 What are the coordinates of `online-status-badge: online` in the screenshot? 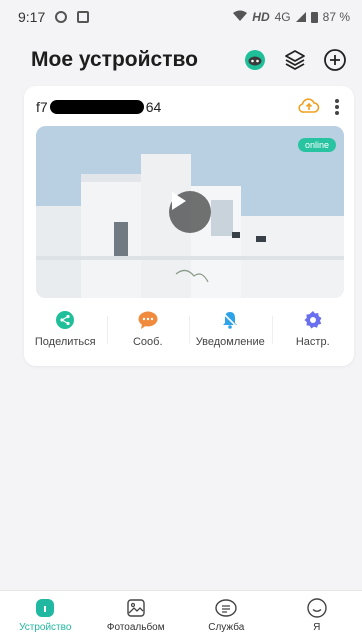 It's located at (316, 145).